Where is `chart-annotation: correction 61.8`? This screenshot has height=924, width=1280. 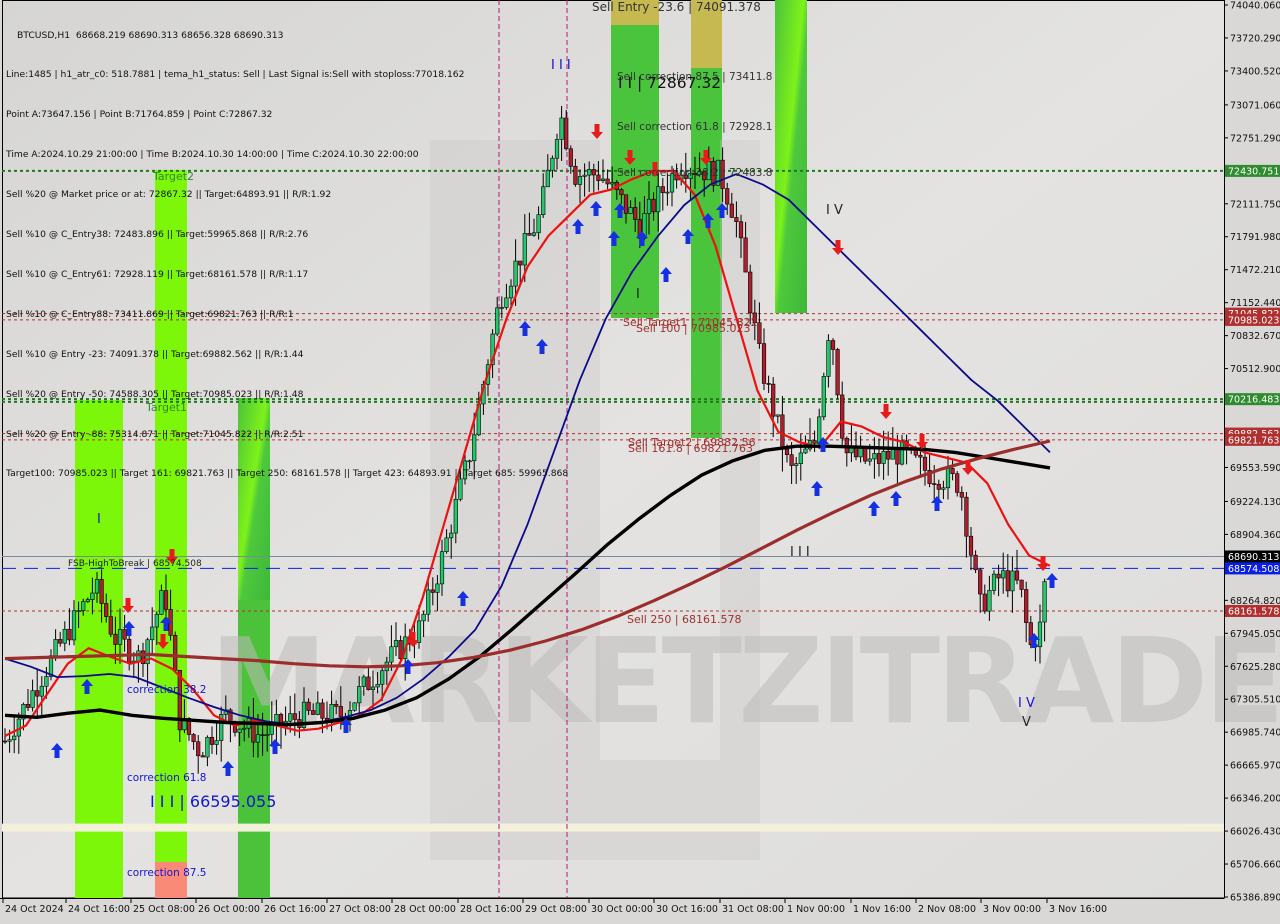
chart-annotation: correction 61.8 is located at coordinates (166, 778).